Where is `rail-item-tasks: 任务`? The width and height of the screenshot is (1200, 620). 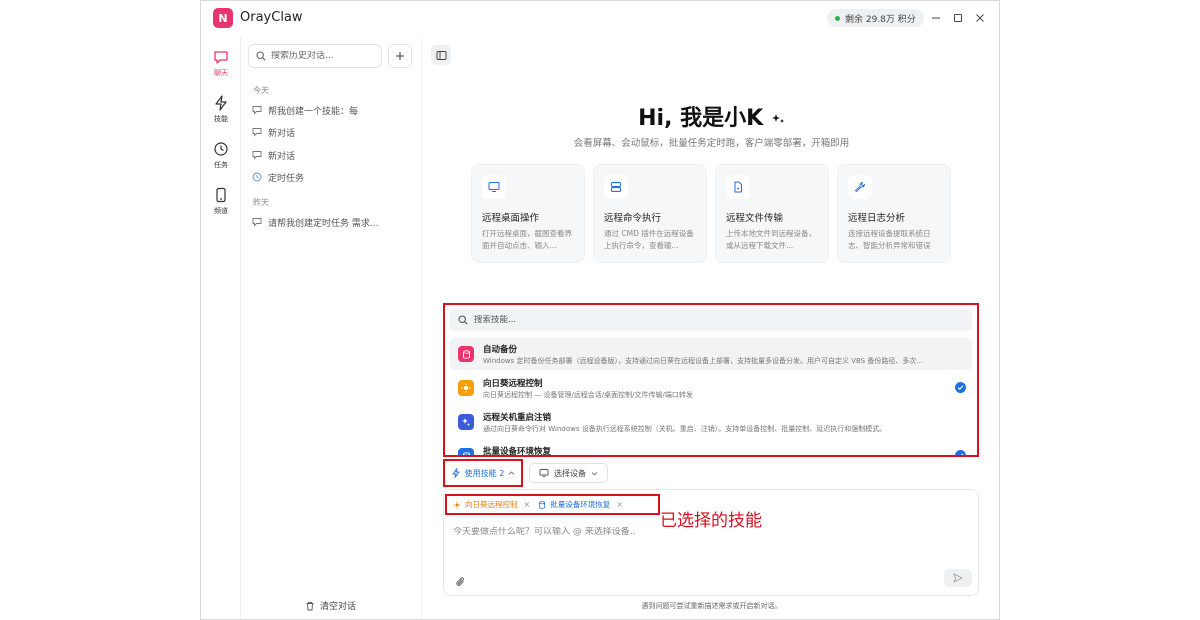
rail-item-tasks: 任务 is located at coordinates (221, 158).